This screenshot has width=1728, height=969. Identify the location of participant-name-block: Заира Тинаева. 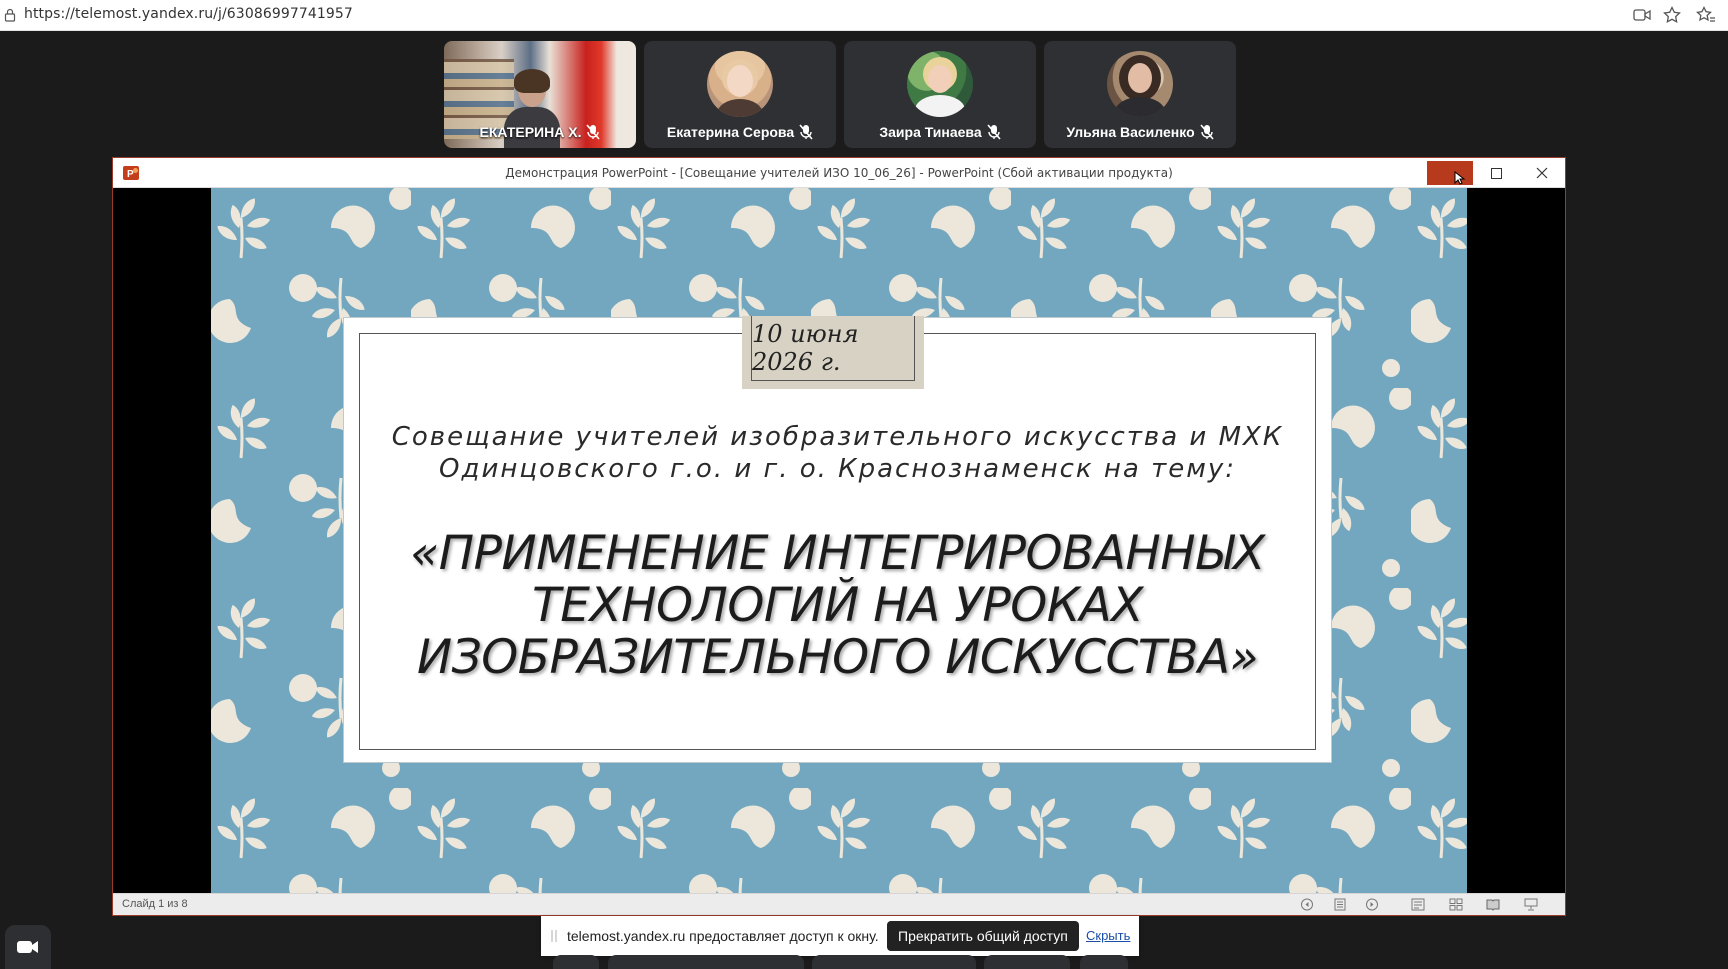
(940, 132).